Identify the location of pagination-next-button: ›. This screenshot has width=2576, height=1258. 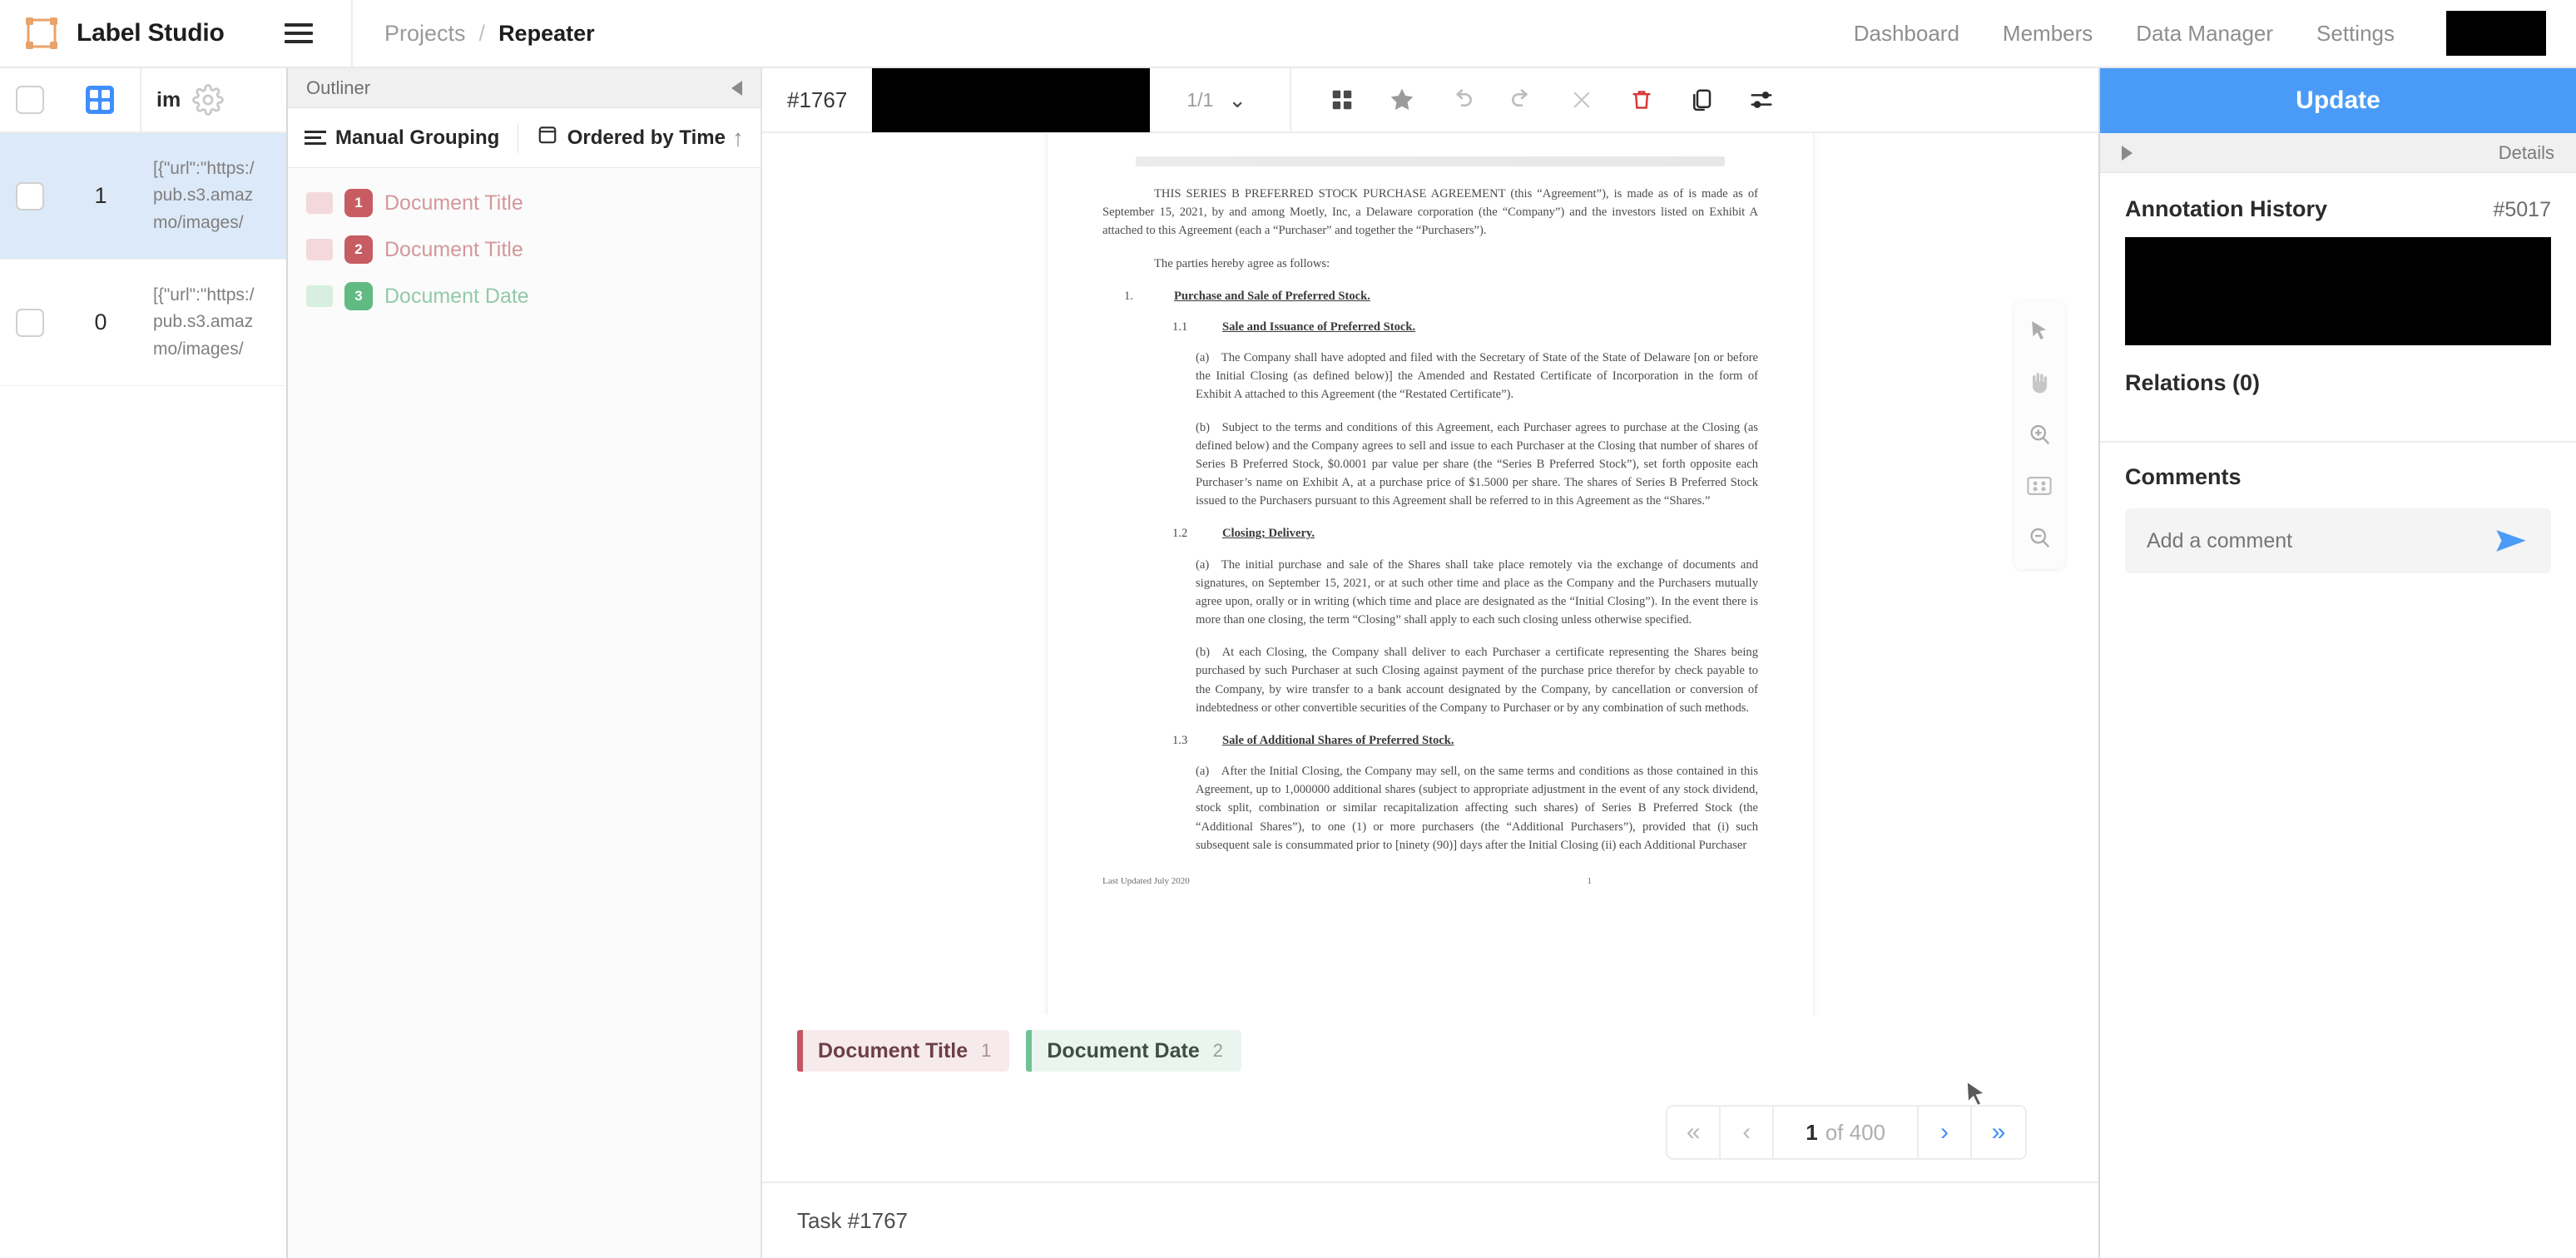
(1946, 1132).